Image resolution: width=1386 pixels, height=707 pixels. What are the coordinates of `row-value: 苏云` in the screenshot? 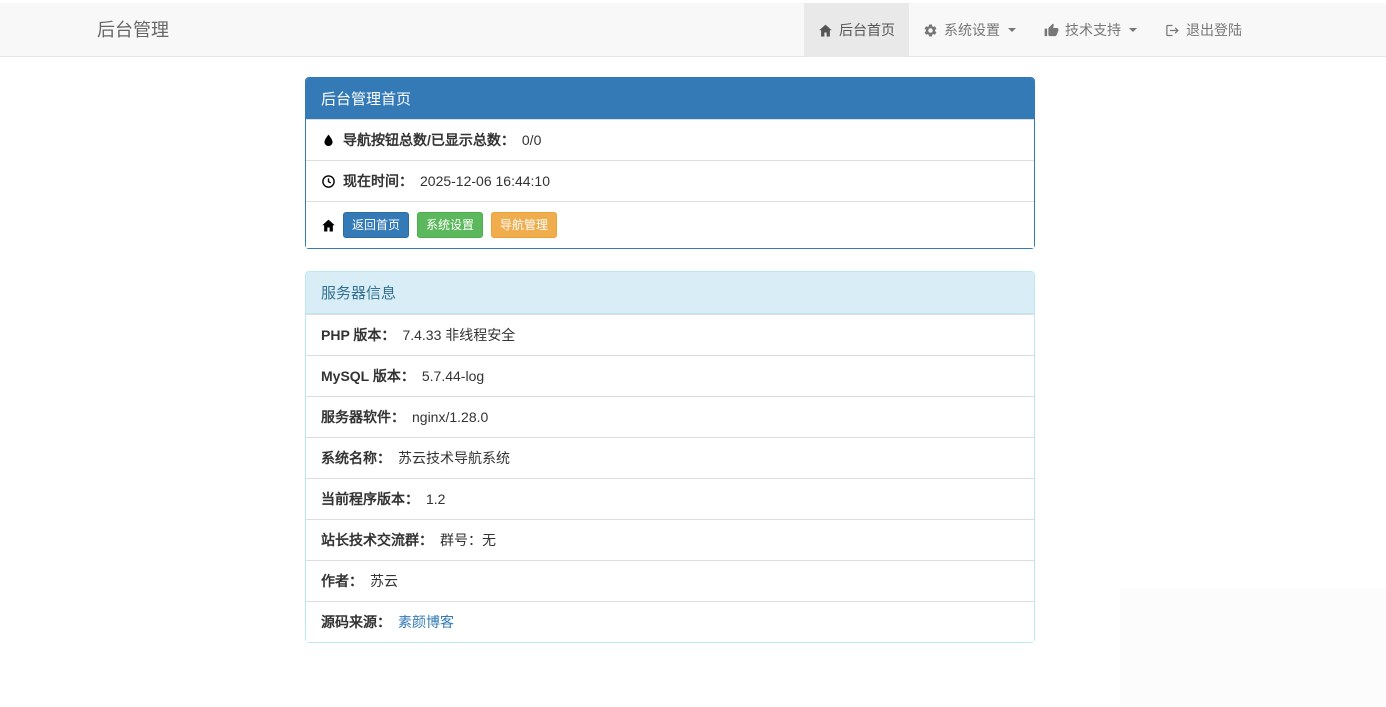 It's located at (384, 581).